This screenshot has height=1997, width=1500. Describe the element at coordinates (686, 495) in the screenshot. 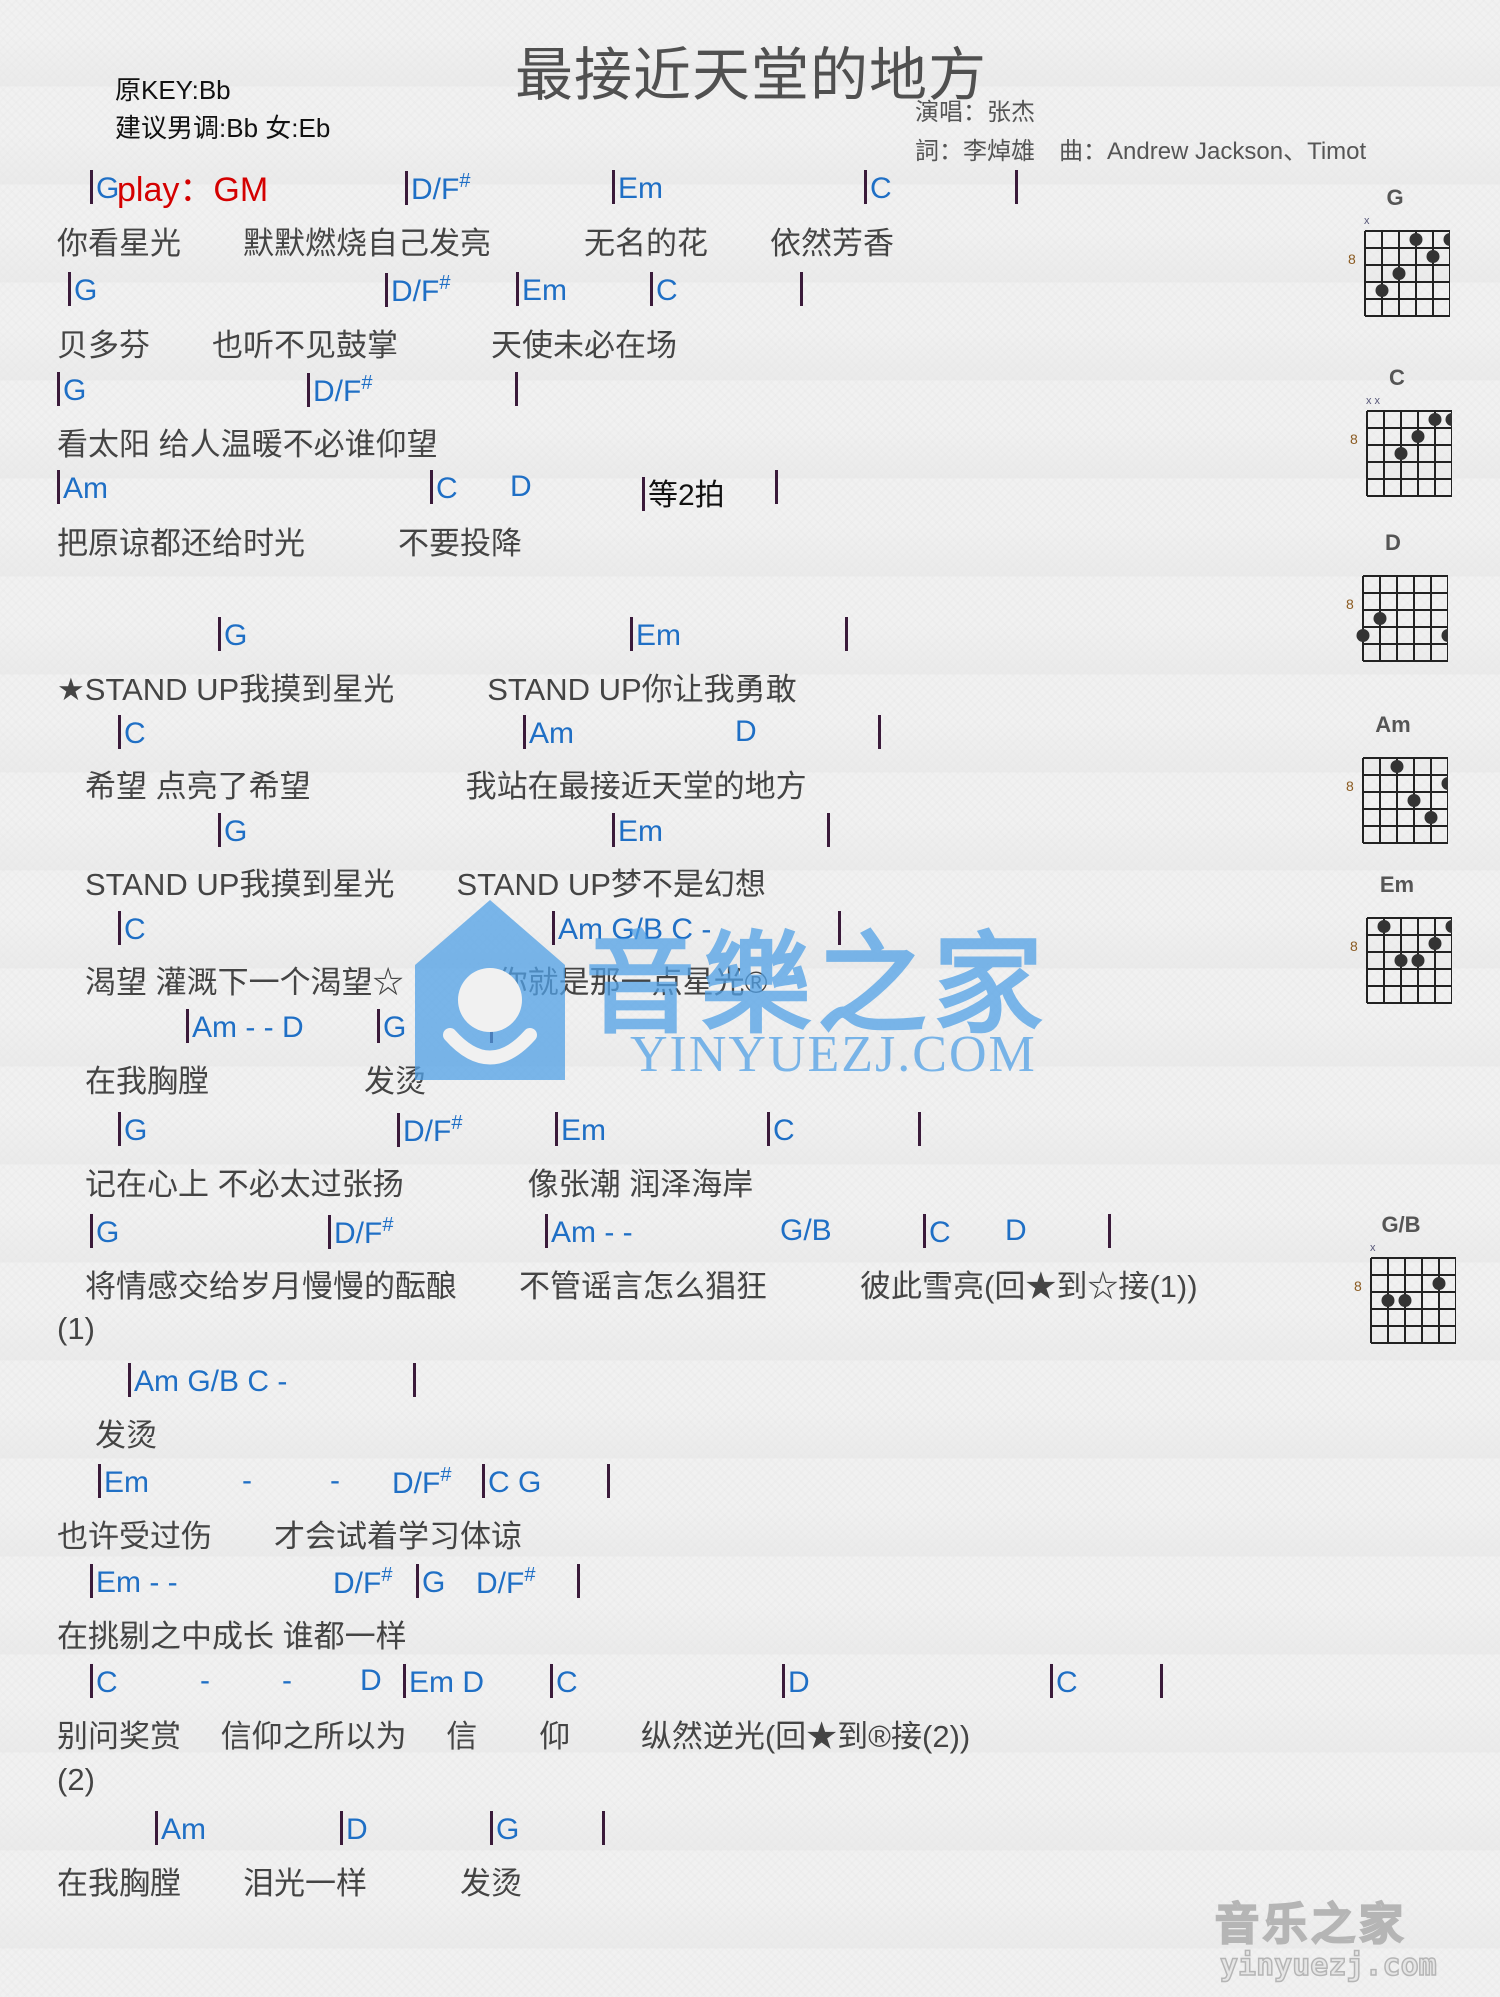

I see `chord-label: 等2拍` at that location.